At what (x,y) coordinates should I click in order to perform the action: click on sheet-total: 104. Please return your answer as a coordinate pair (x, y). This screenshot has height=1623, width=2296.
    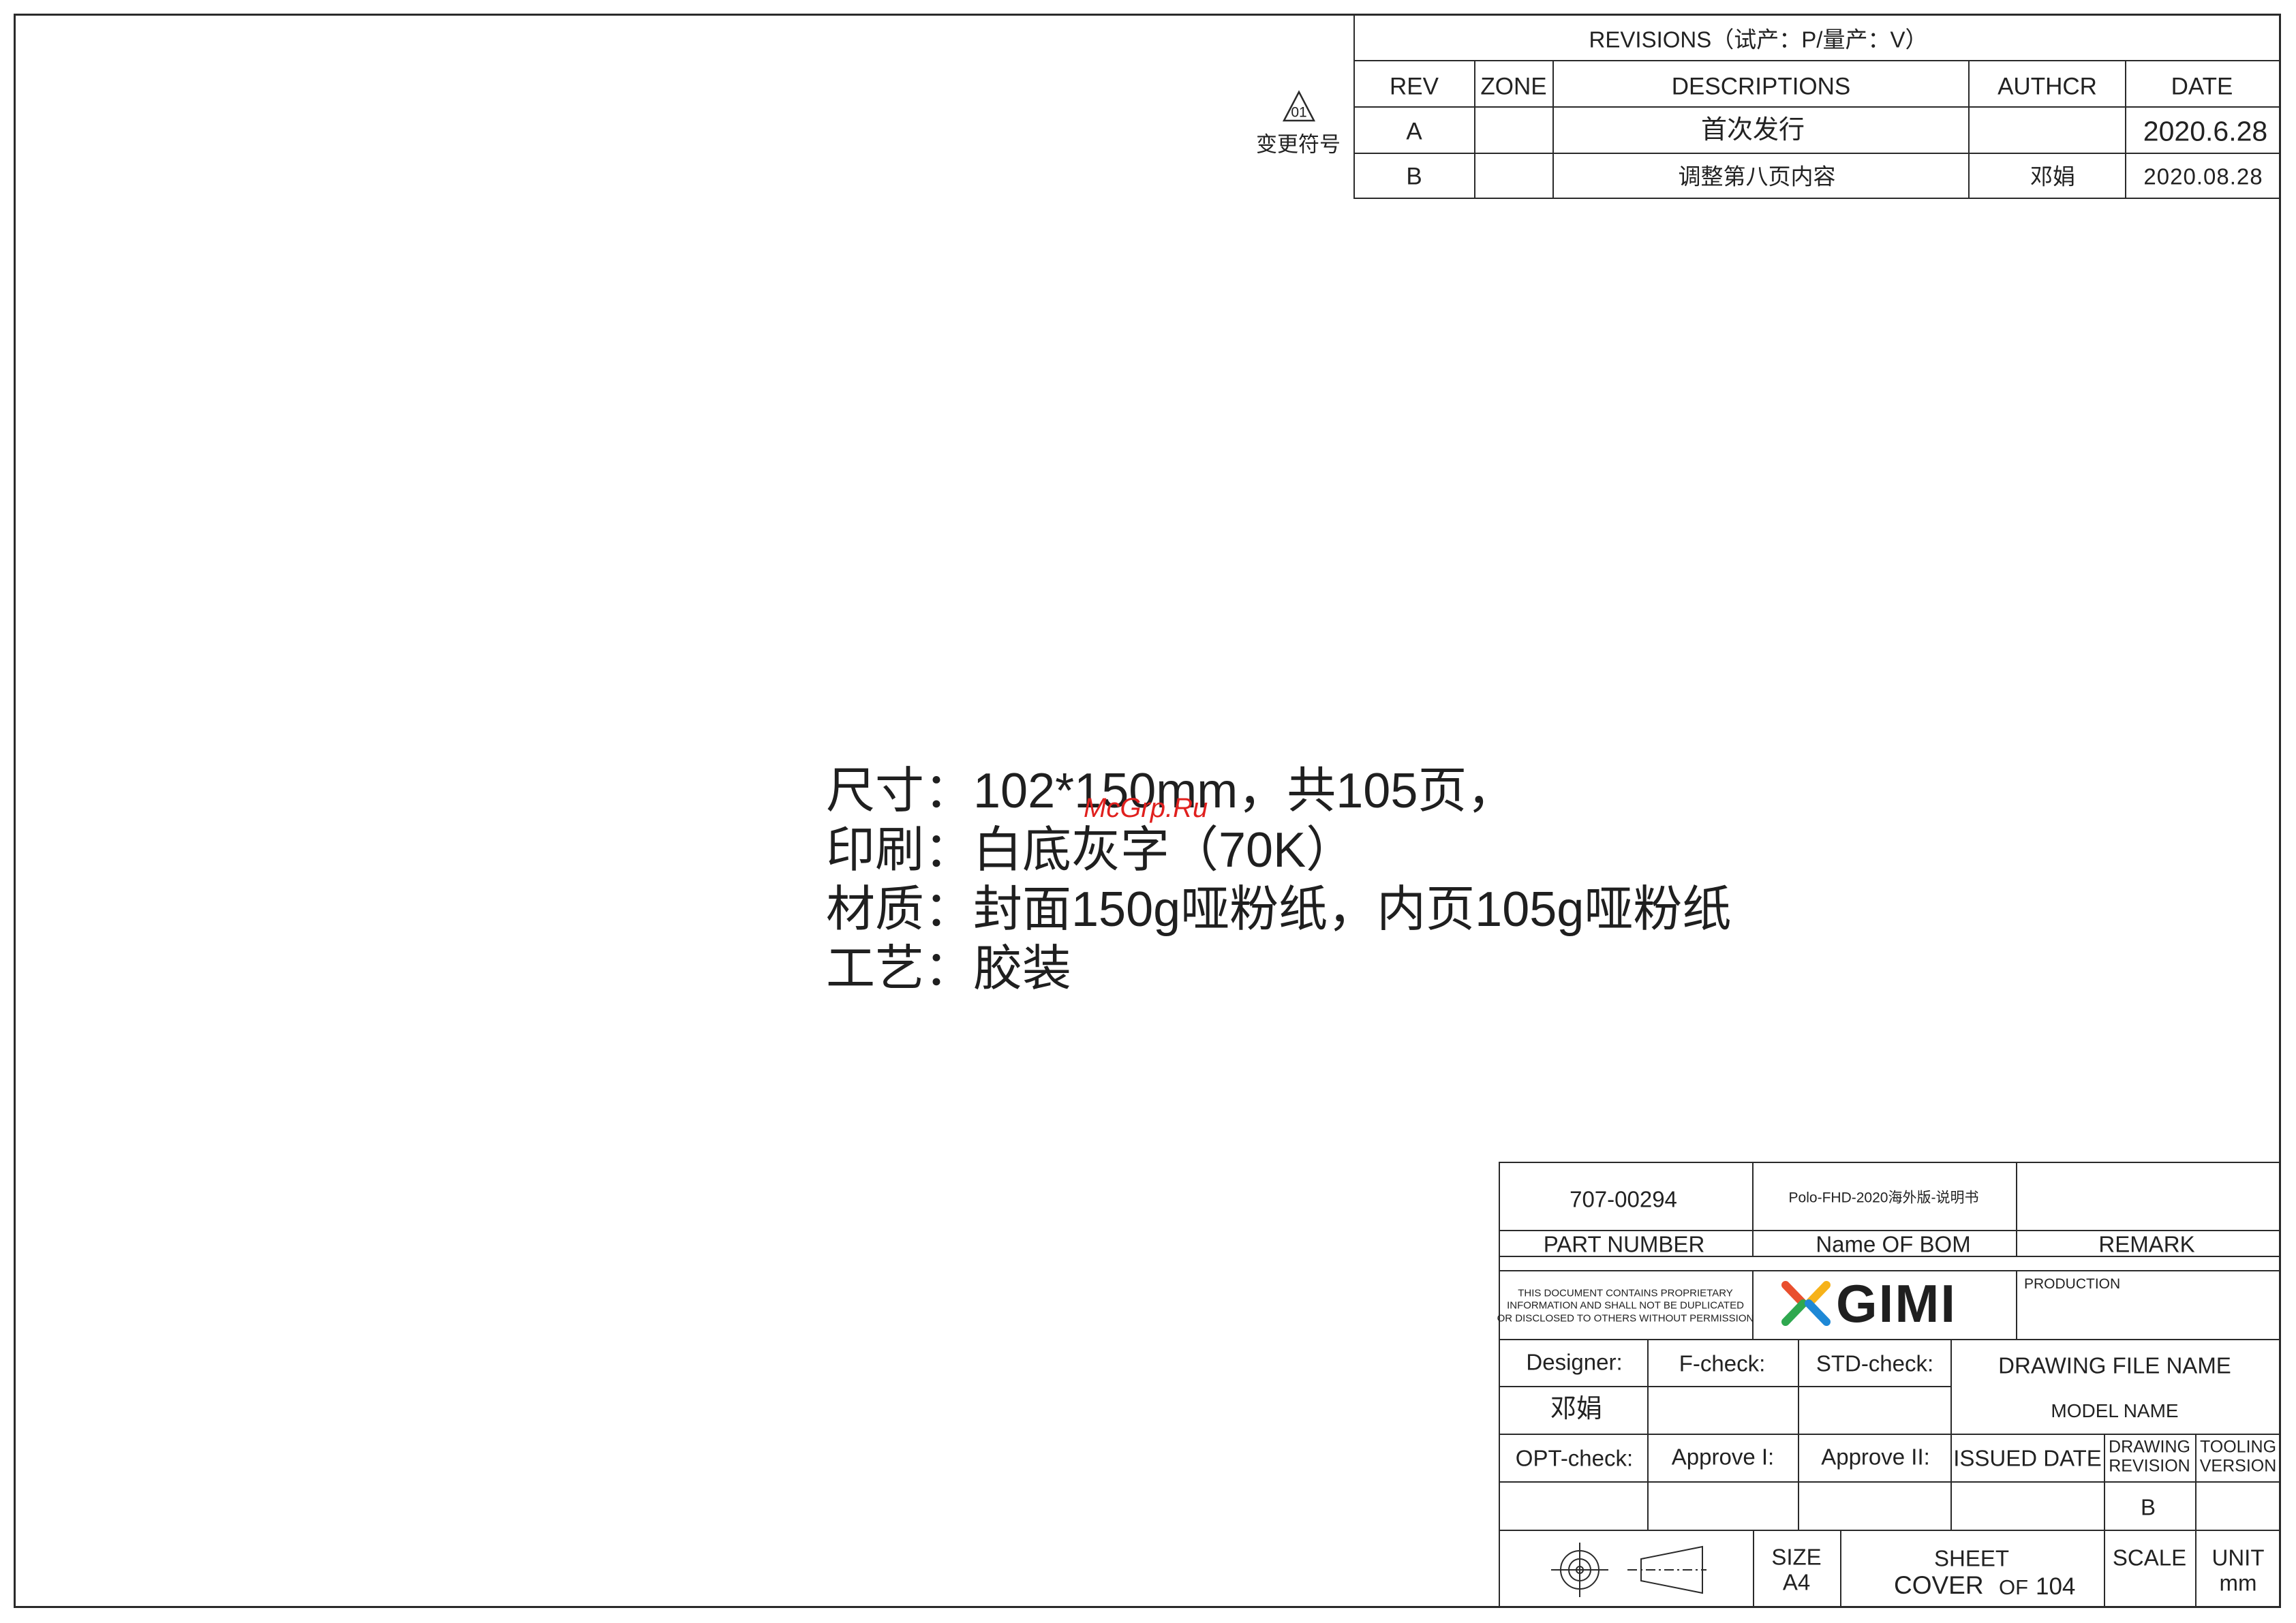
    Looking at the image, I should click on (2056, 1586).